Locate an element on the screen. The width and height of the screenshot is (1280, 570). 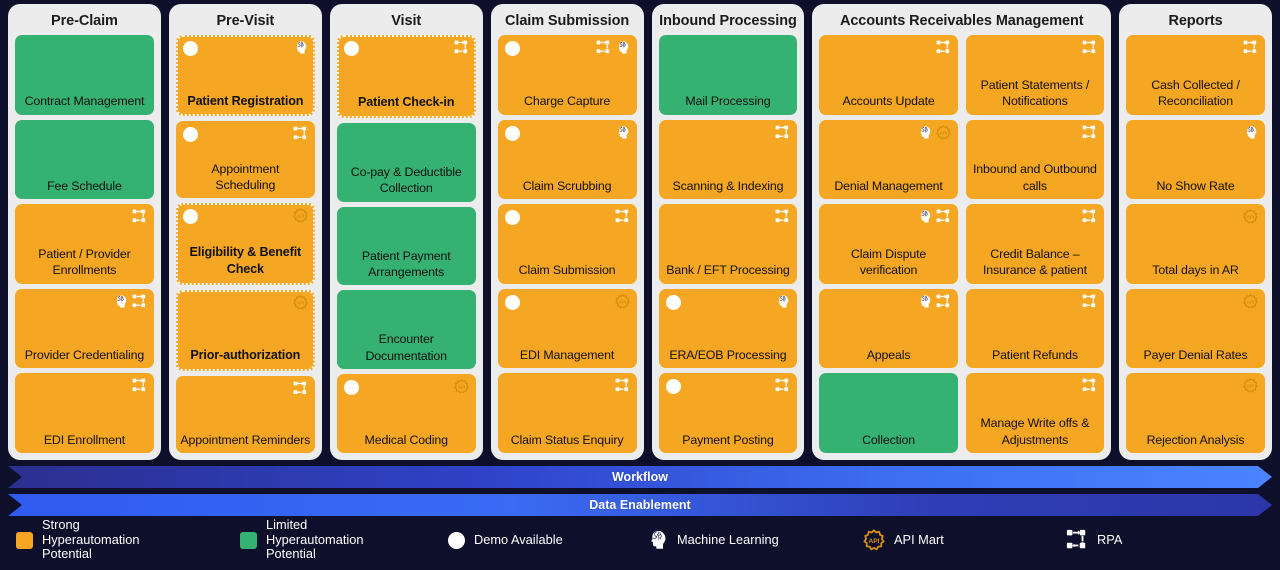
process-card-label: Accounts Update is located at coordinates (888, 101).